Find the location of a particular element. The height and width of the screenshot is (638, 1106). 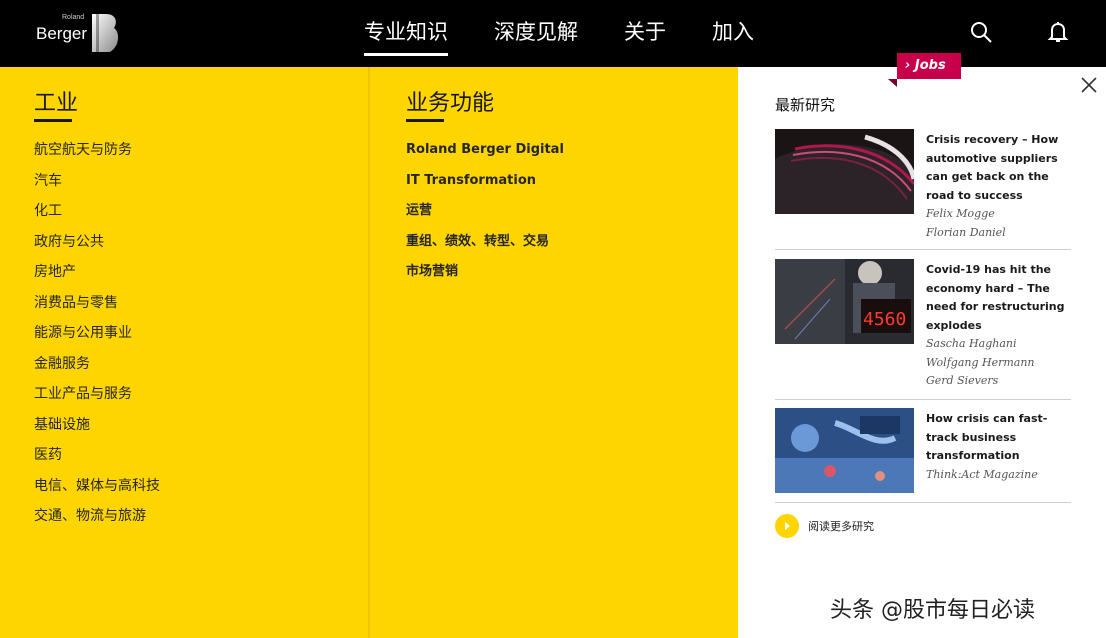

industry-item-automotive: 汽车 is located at coordinates (97, 186).